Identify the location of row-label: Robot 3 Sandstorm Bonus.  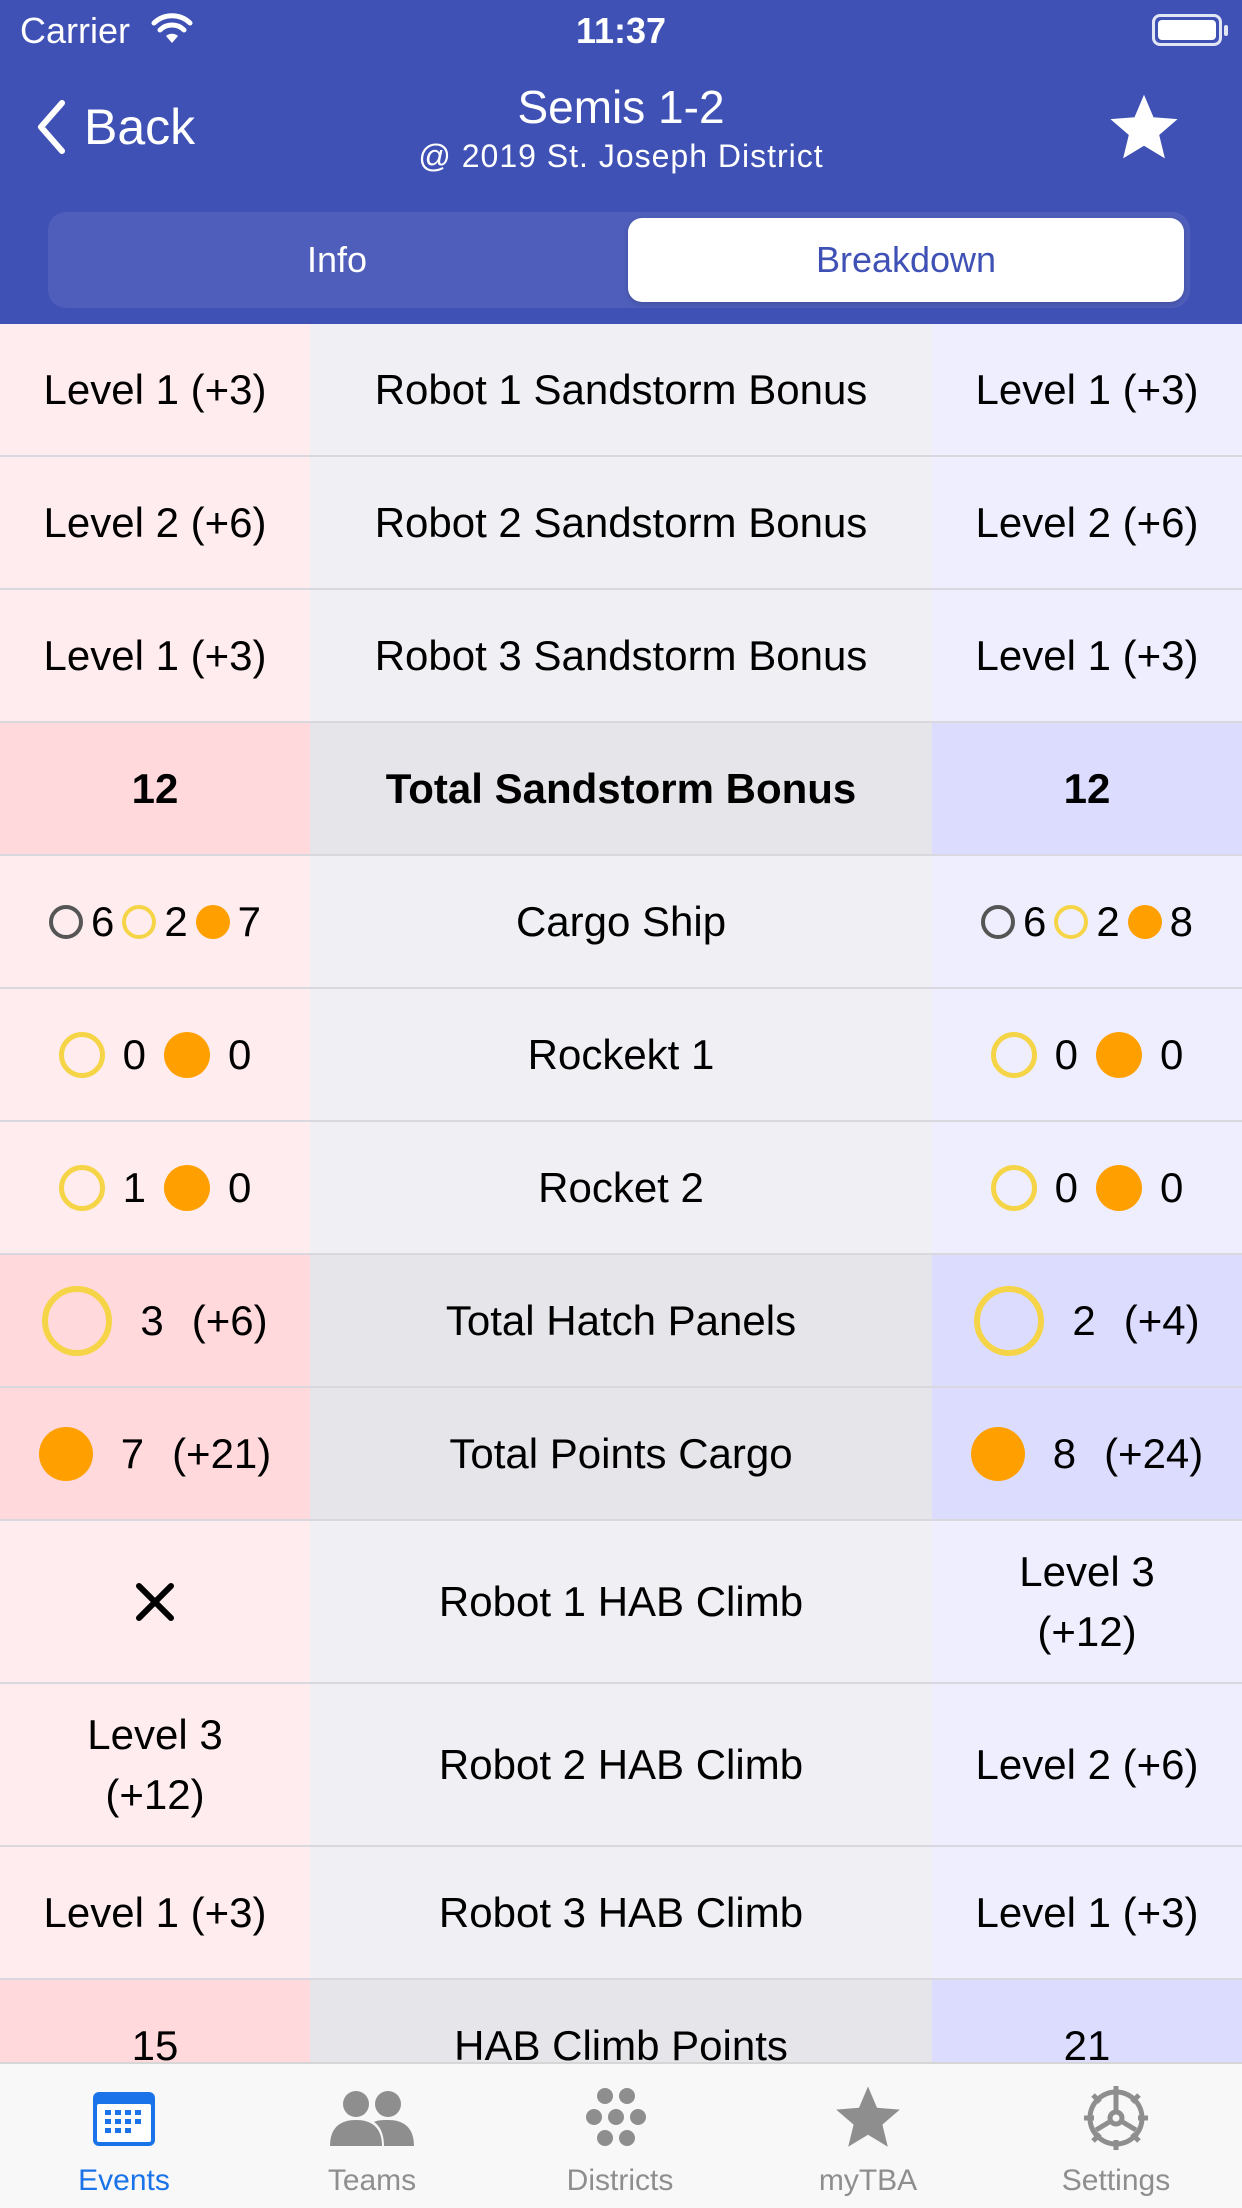
(621, 655).